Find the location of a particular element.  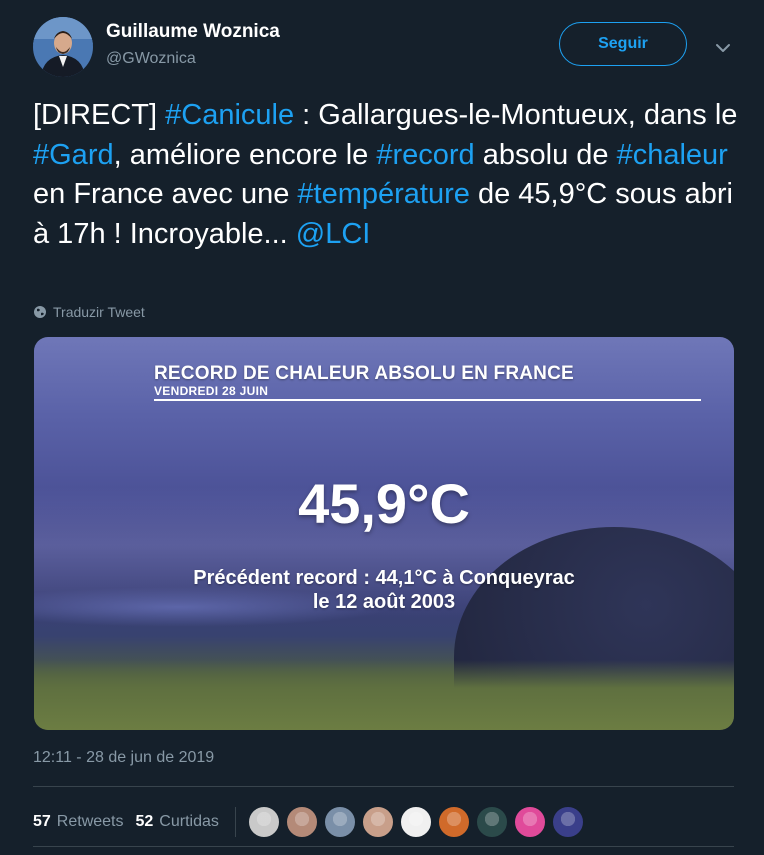

likes-count: 52 is located at coordinates (144, 821).